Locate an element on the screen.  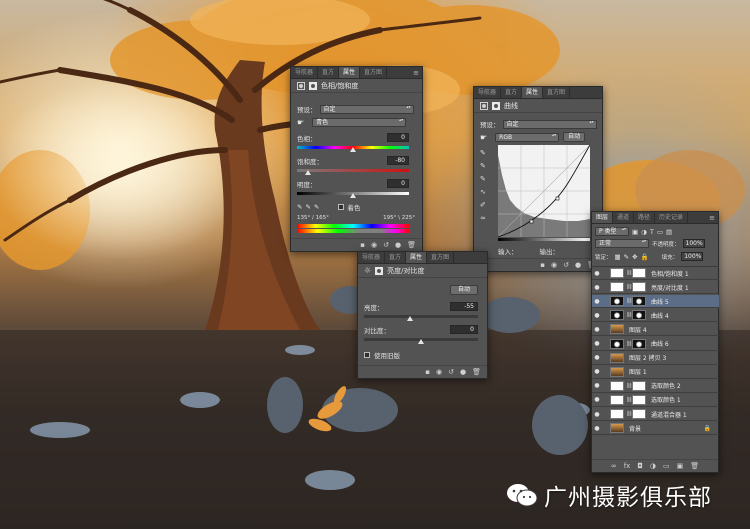
lock-transparent-icon: ▦ is located at coordinates (618, 257).